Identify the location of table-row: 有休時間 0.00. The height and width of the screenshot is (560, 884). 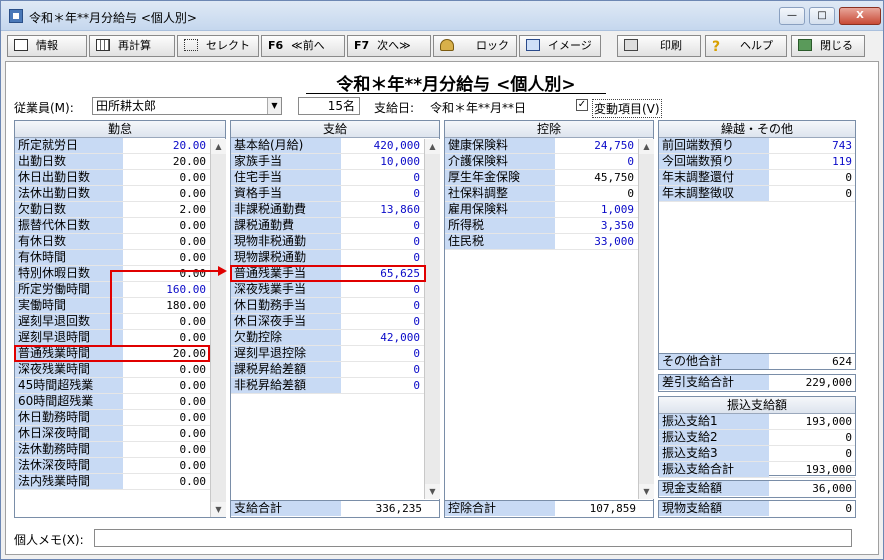
(120, 258).